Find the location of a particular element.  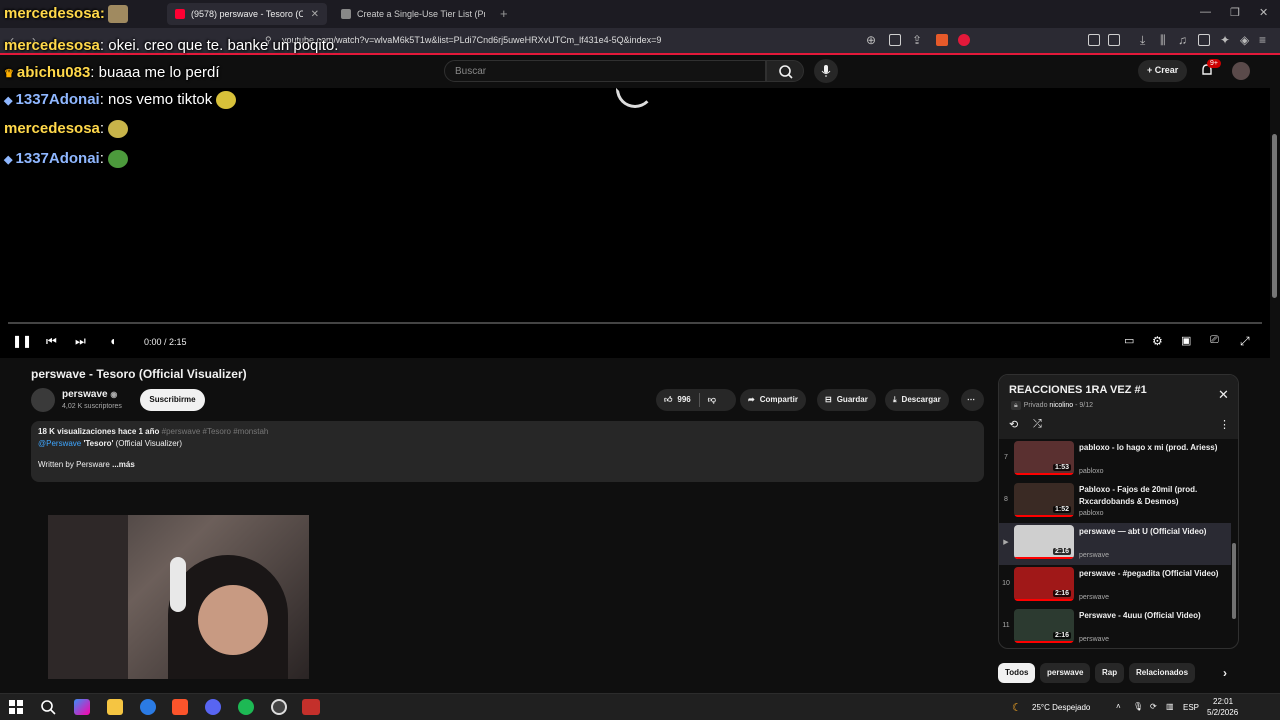

windows-start-icon is located at coordinates (16, 707).